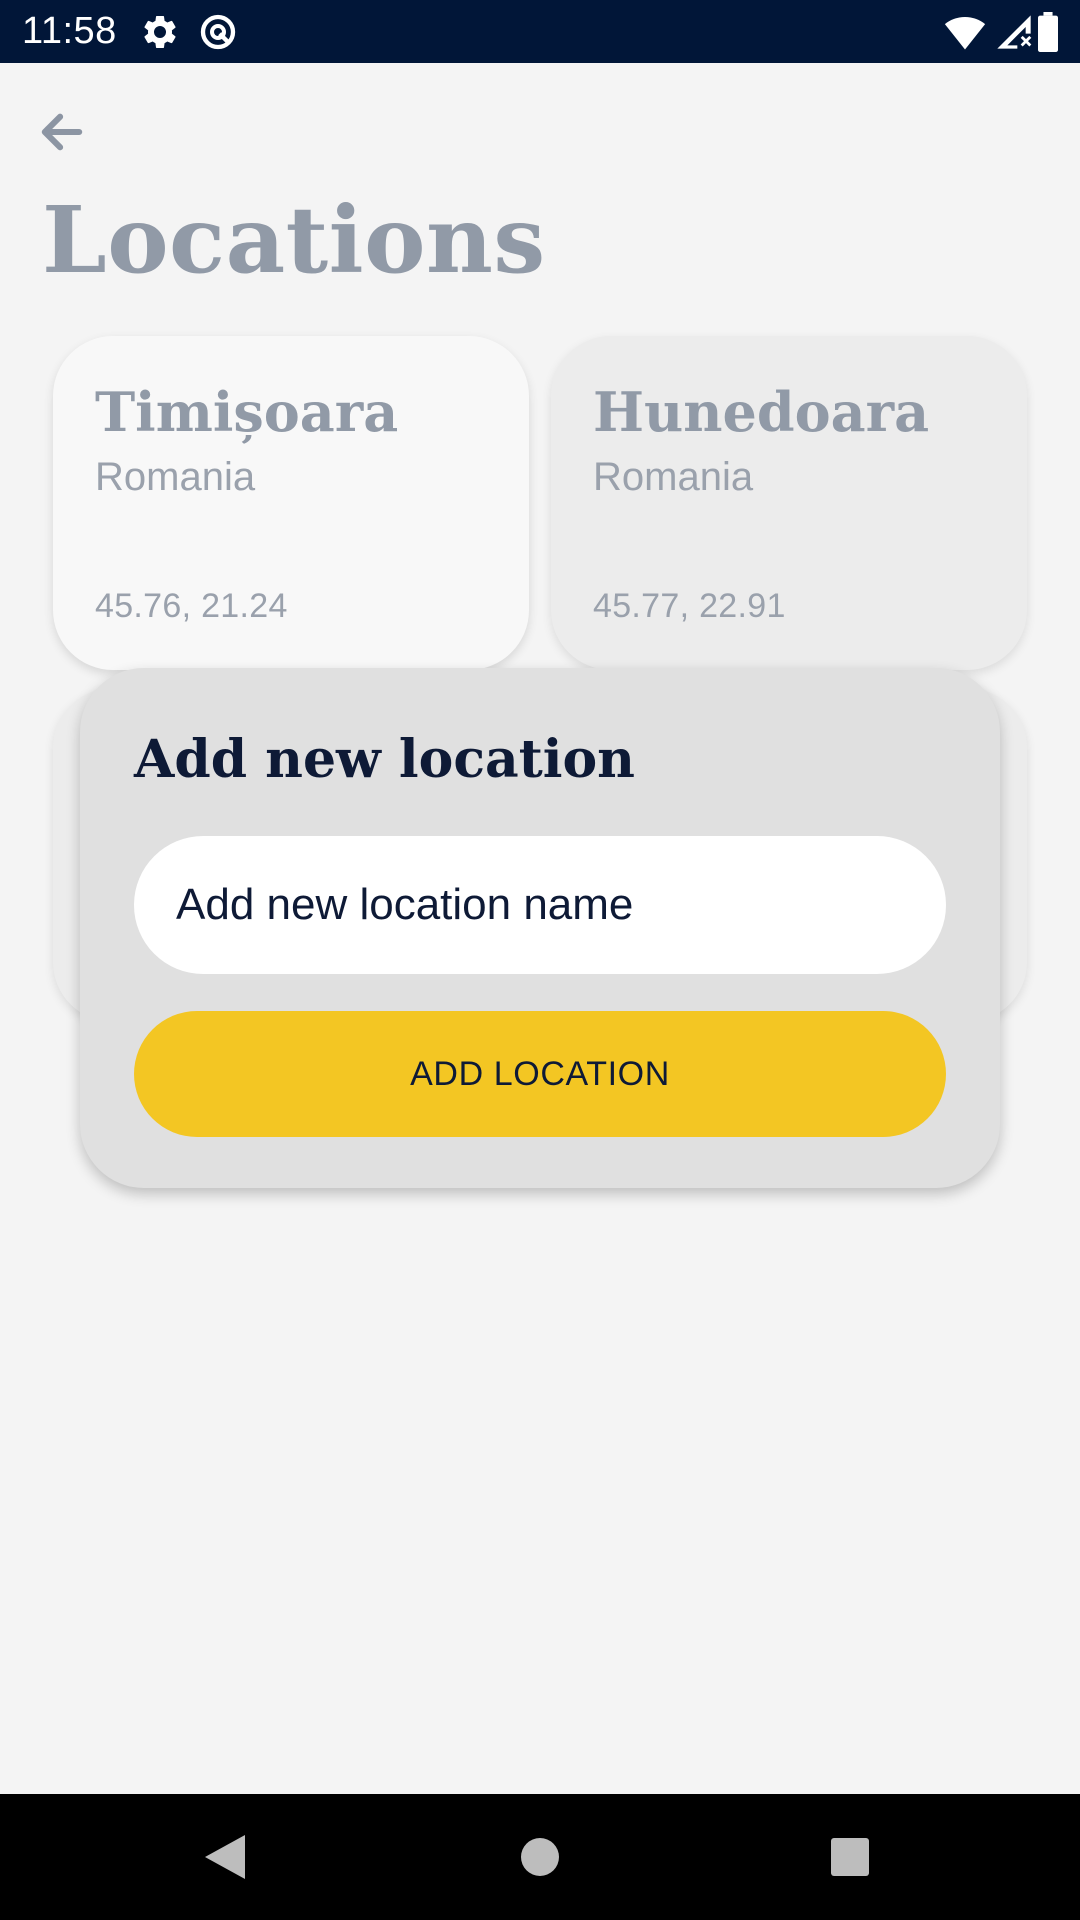 The image size is (1080, 1920). What do you see at coordinates (1048, 32) in the screenshot?
I see `battery-icon` at bounding box center [1048, 32].